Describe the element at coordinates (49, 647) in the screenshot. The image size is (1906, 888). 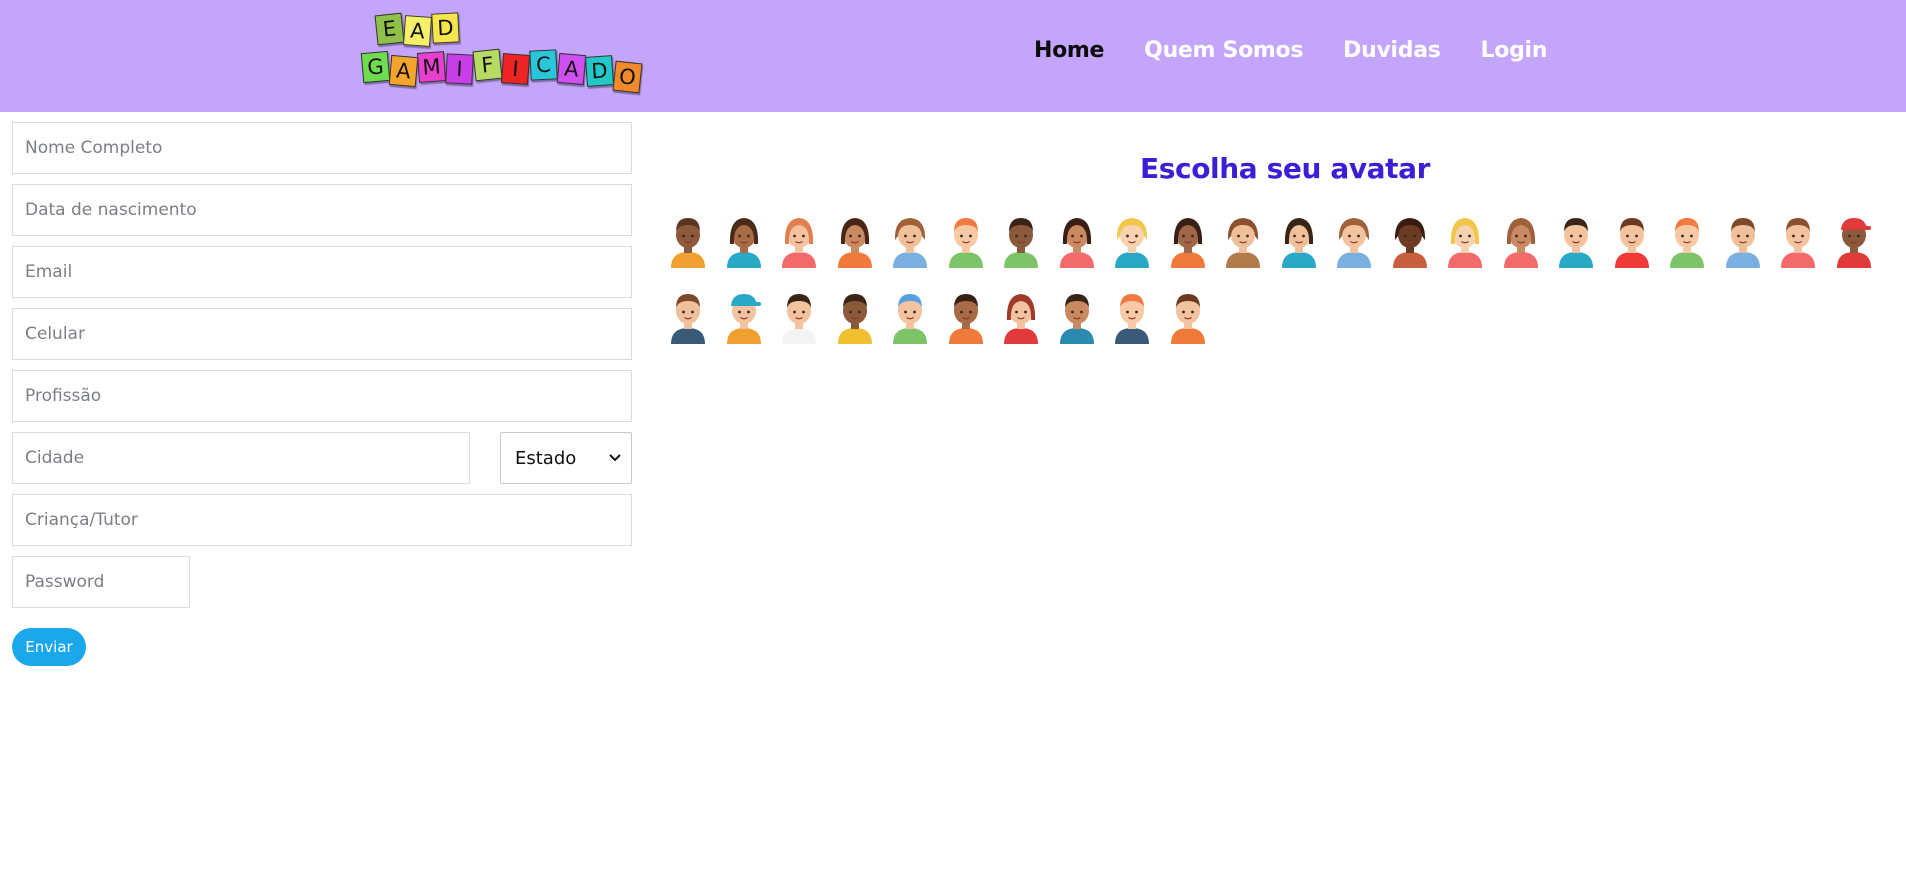
I see `enviar-button: Enviar` at that location.